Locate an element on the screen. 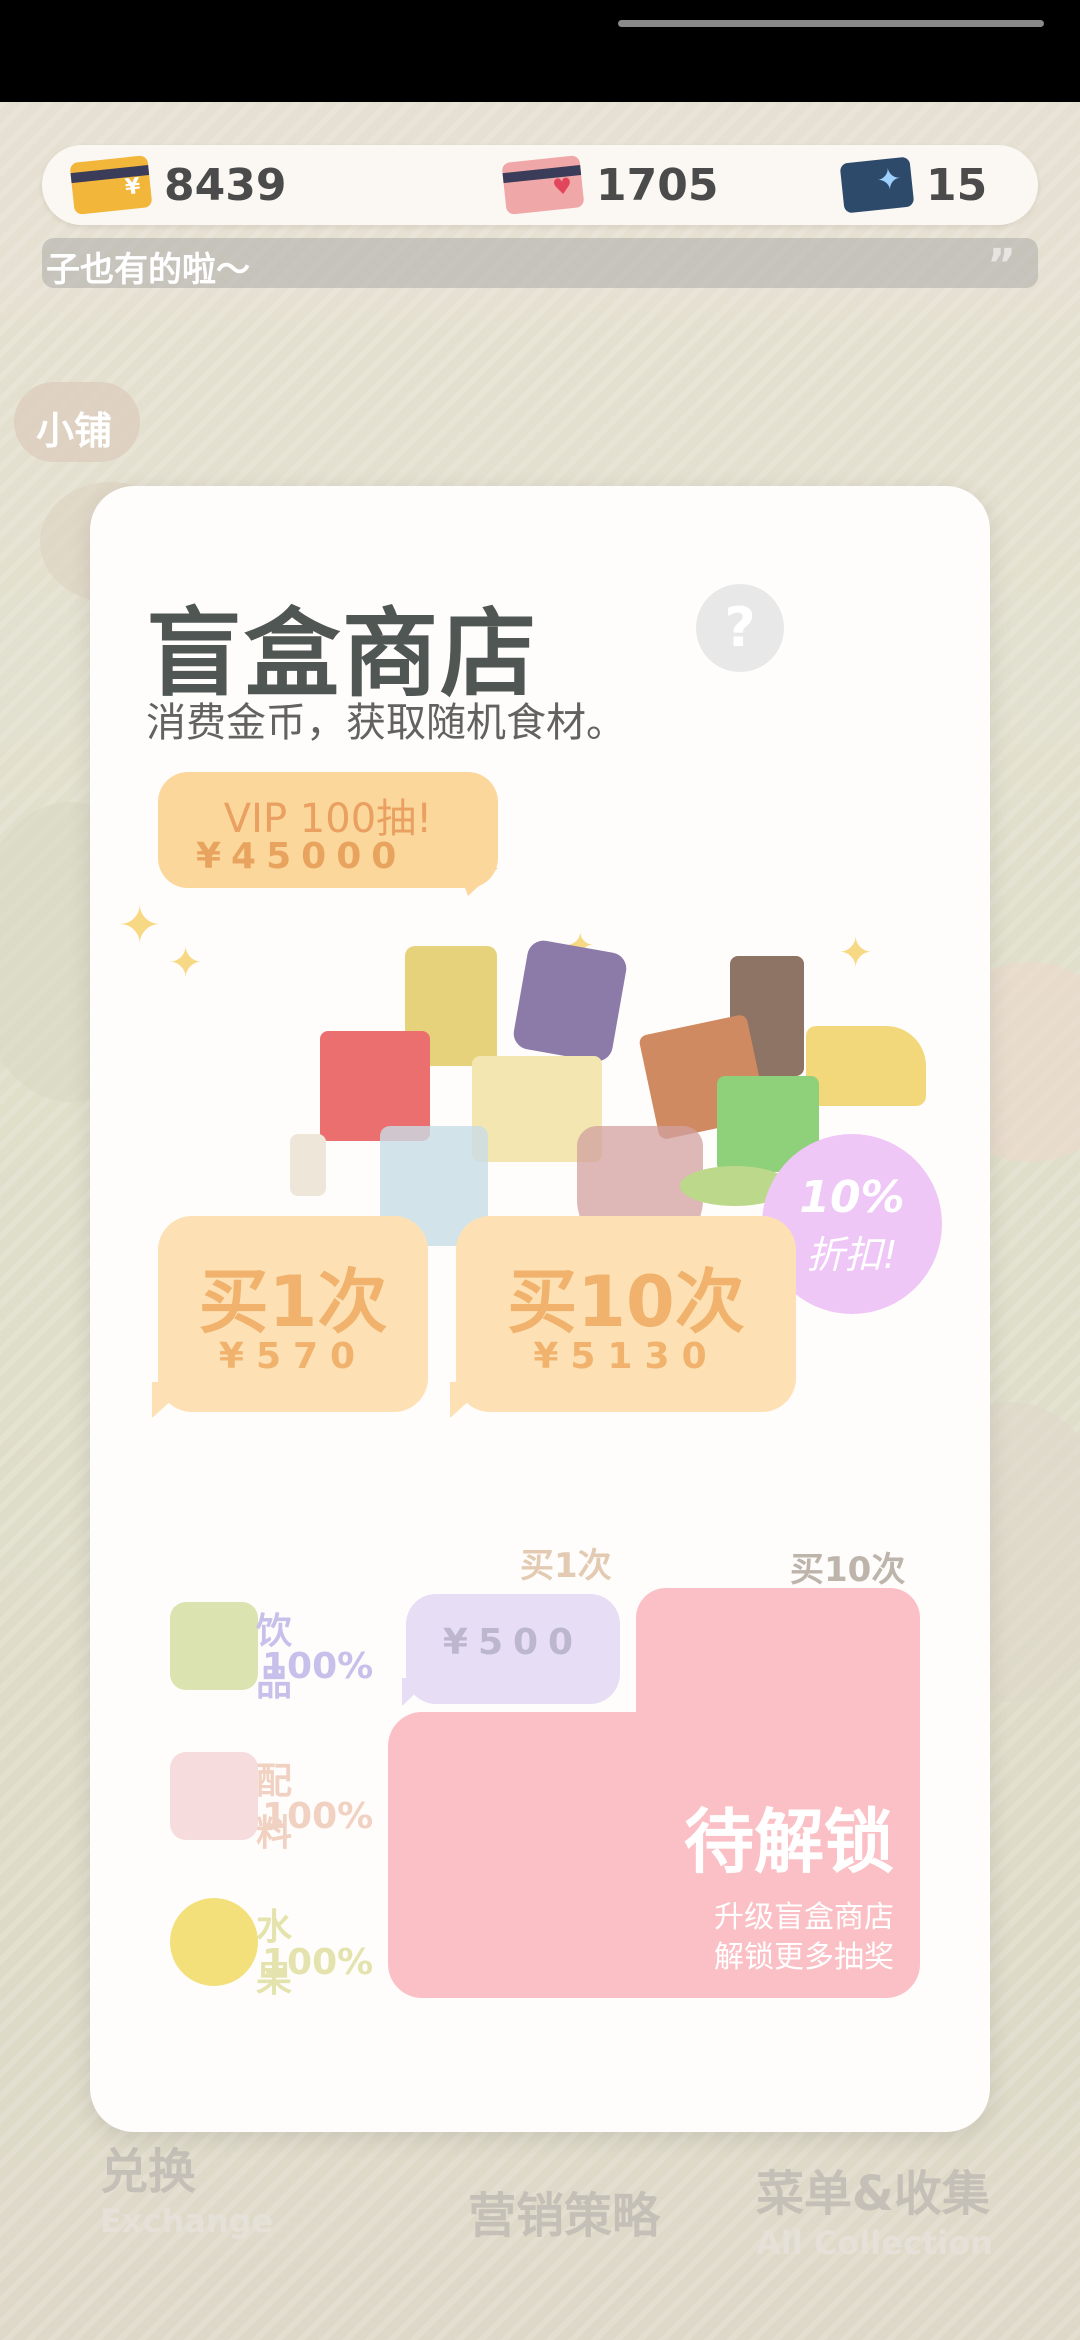  status-bar is located at coordinates (540, 51).